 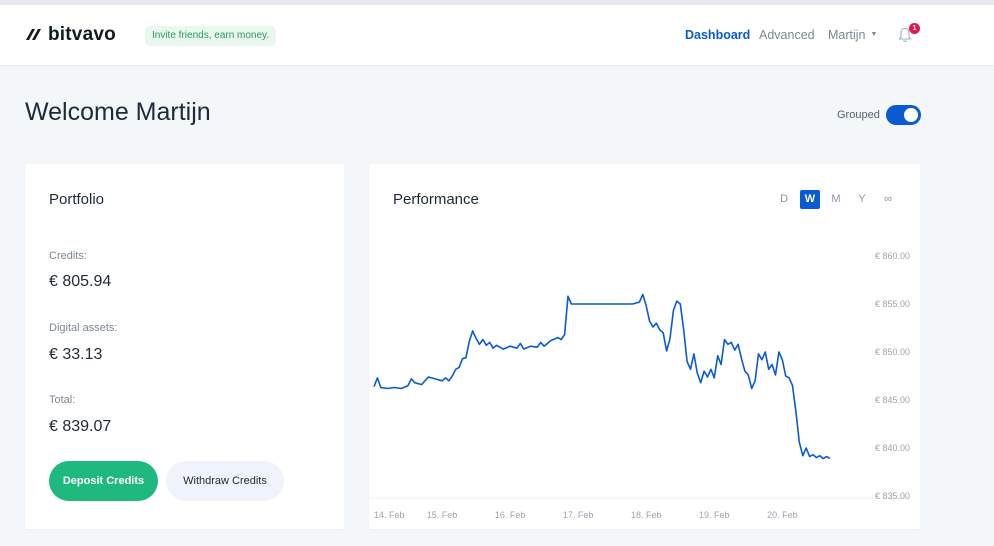 I want to click on logo-mark-icon, so click(x=33, y=34).